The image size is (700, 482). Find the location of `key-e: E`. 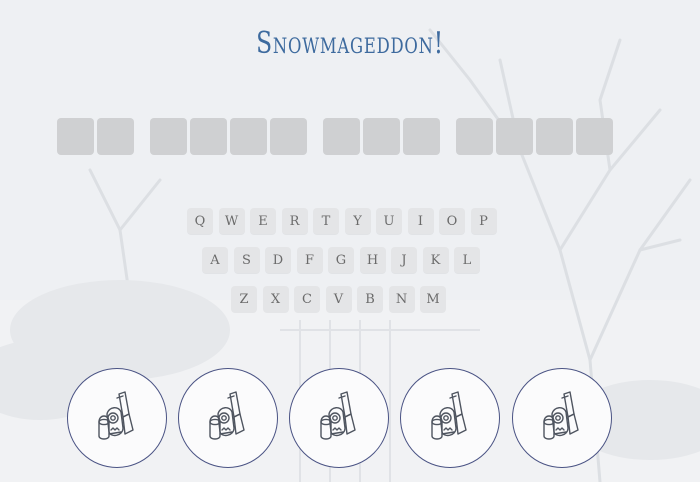

key-e: E is located at coordinates (263, 221).